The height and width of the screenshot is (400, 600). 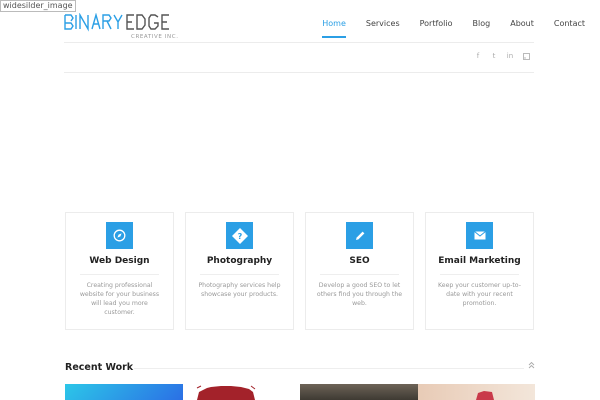 I want to click on logo: CREATIVE INC., so click(x=129, y=27).